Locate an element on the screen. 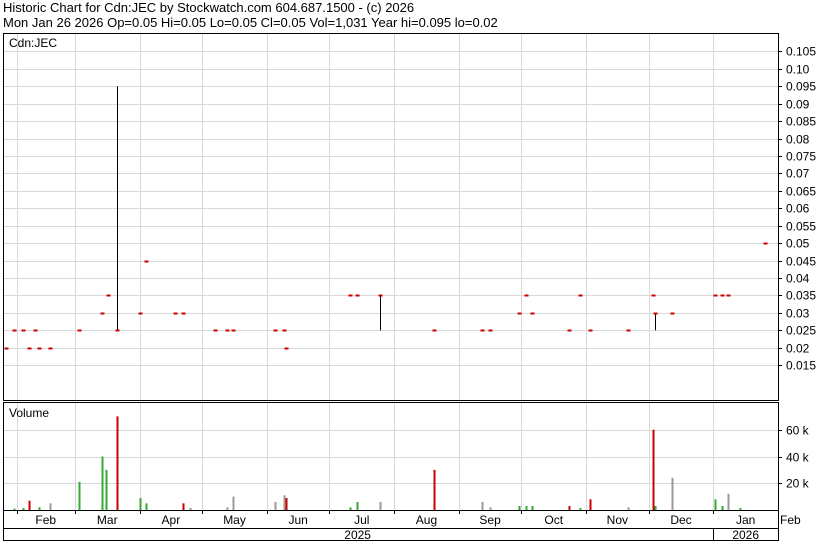 The image size is (830, 543). year-label: 2026 is located at coordinates (745, 535).